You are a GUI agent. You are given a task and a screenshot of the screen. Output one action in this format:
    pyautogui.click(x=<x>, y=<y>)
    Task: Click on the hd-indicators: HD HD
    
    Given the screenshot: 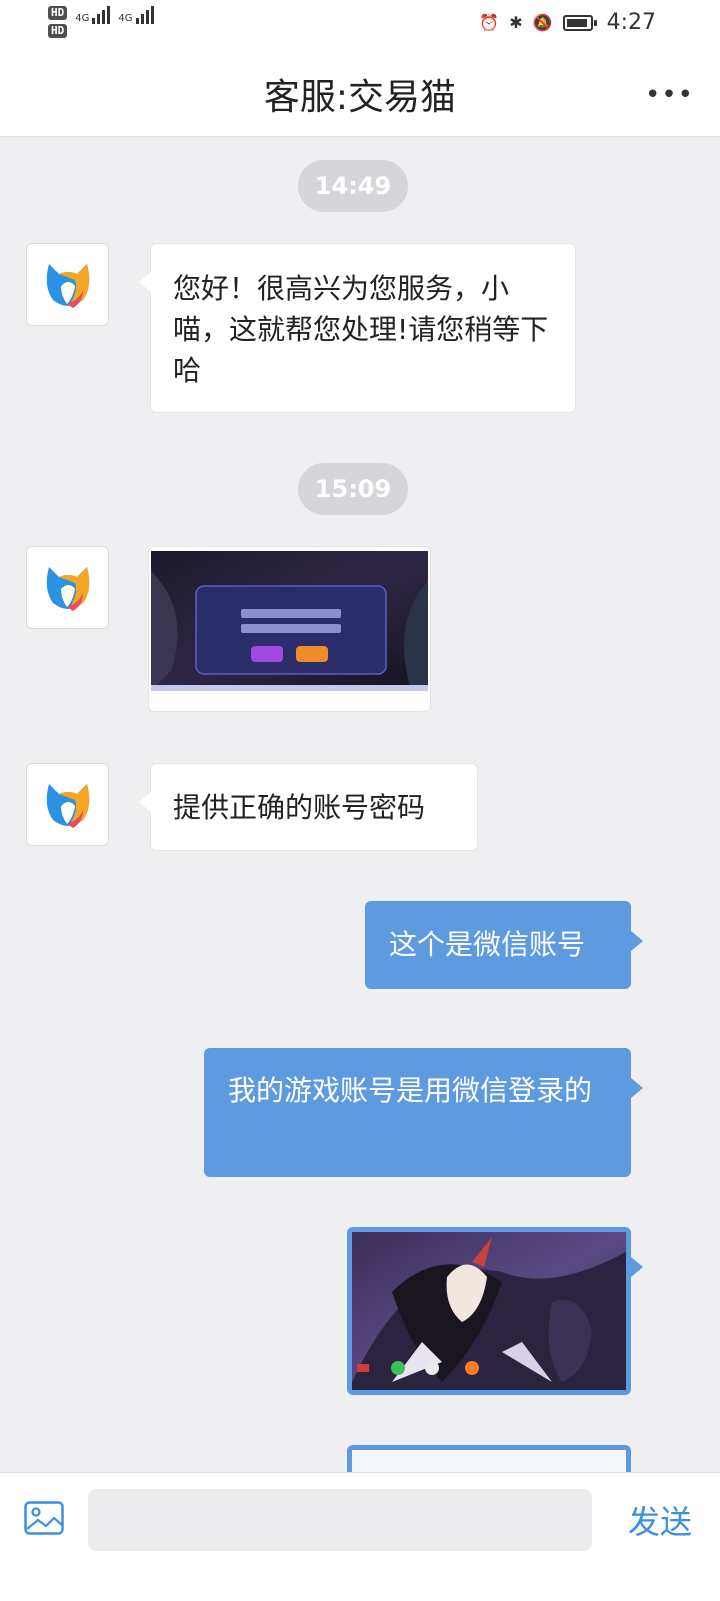 What is the action you would take?
    pyautogui.click(x=58, y=22)
    